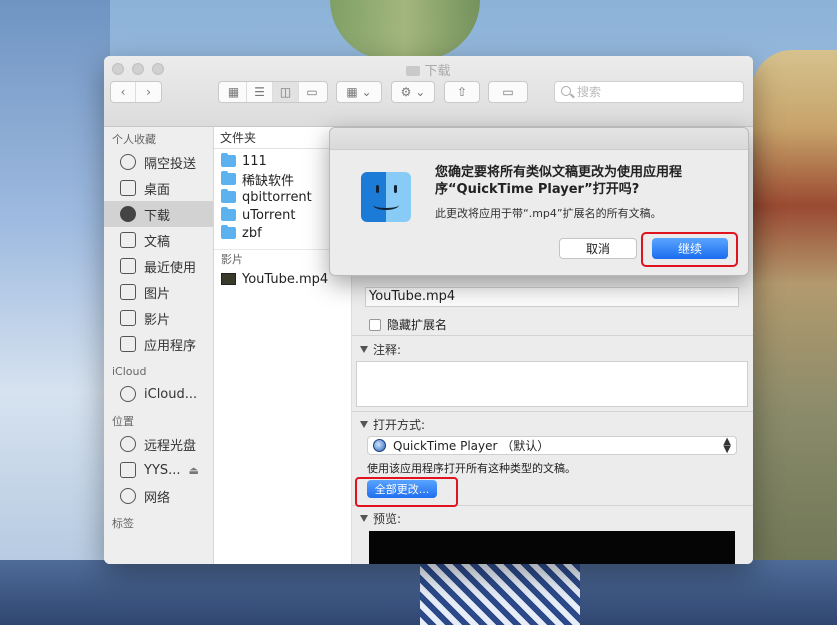 This screenshot has width=837, height=625. Describe the element at coordinates (380, 349) in the screenshot. I see `comments-section-toggle: 注释:` at that location.